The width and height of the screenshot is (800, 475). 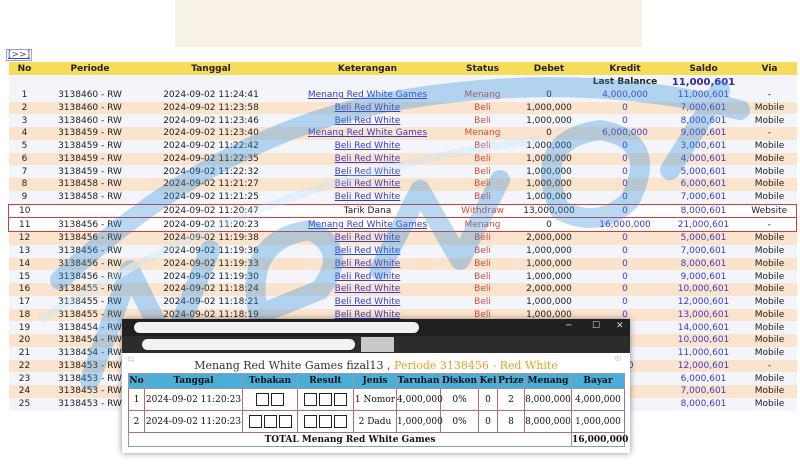 What do you see at coordinates (596, 326) in the screenshot?
I see `maximize-icon: ☐` at bounding box center [596, 326].